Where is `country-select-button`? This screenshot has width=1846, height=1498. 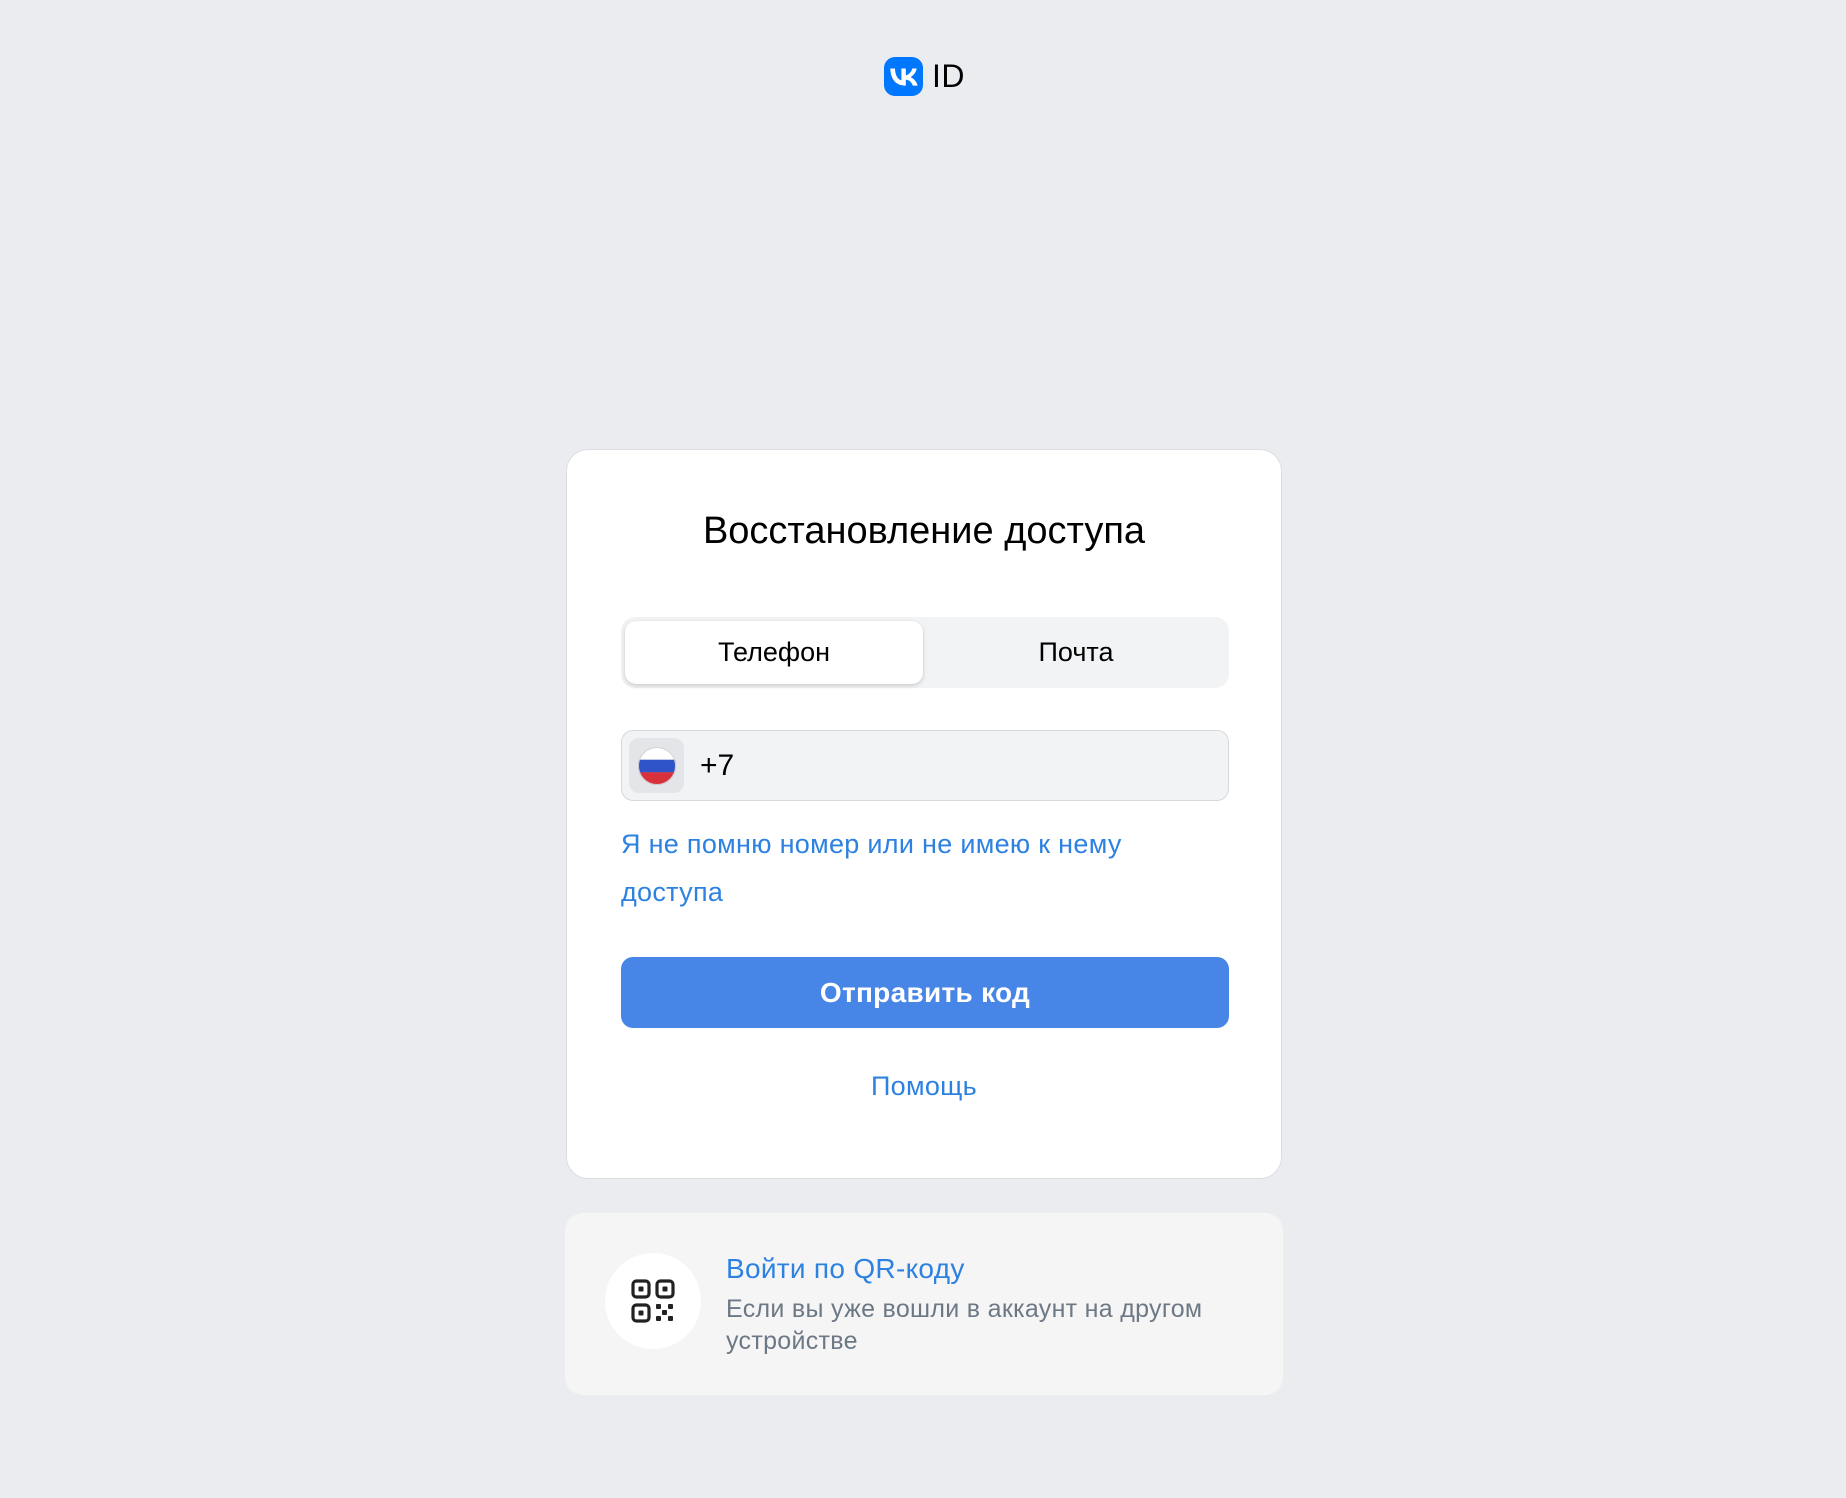
country-select-button is located at coordinates (656, 765).